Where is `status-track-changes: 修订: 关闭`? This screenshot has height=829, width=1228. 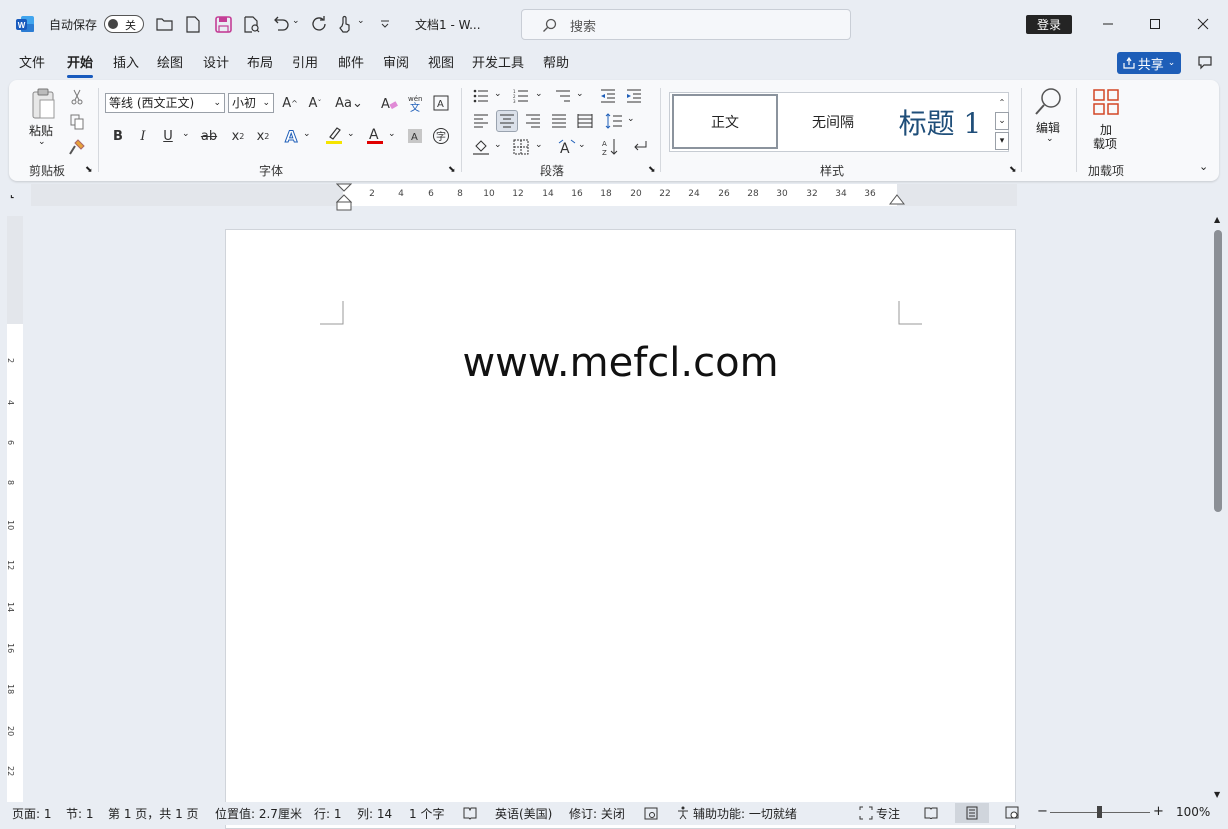 status-track-changes: 修订: 关闭 is located at coordinates (597, 813).